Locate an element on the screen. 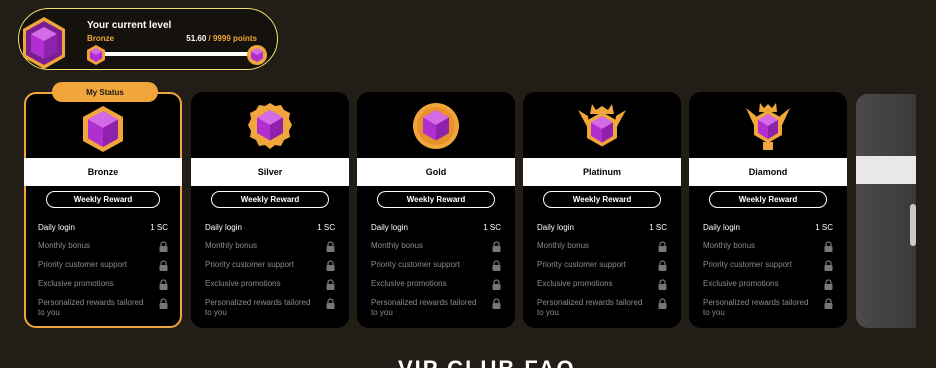 Image resolution: width=936 pixels, height=368 pixels. points-current: 51.60 is located at coordinates (196, 38).